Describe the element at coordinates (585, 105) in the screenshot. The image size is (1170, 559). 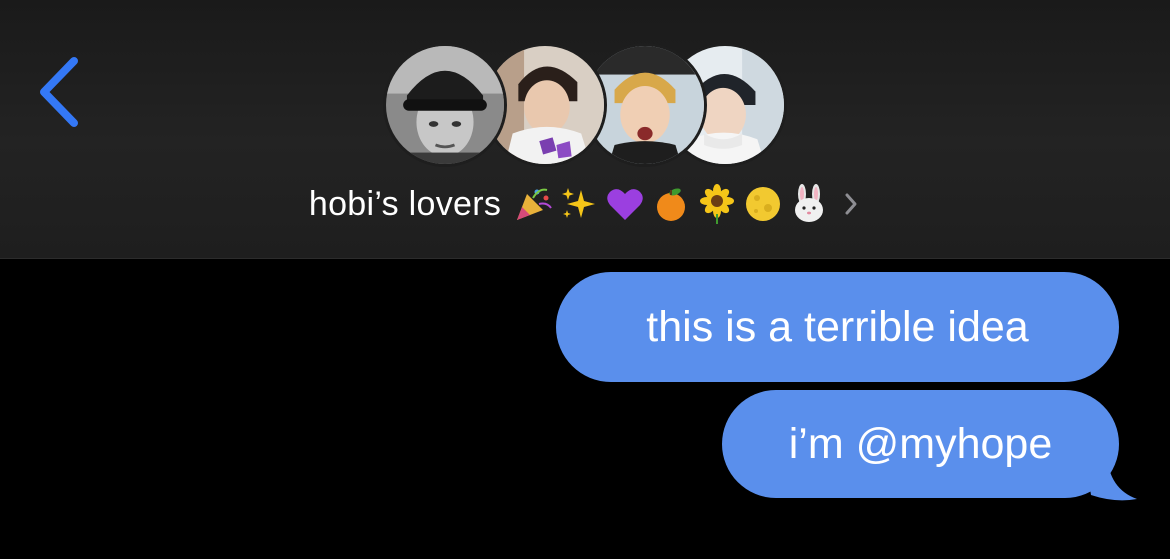
I see `group-avatars` at that location.